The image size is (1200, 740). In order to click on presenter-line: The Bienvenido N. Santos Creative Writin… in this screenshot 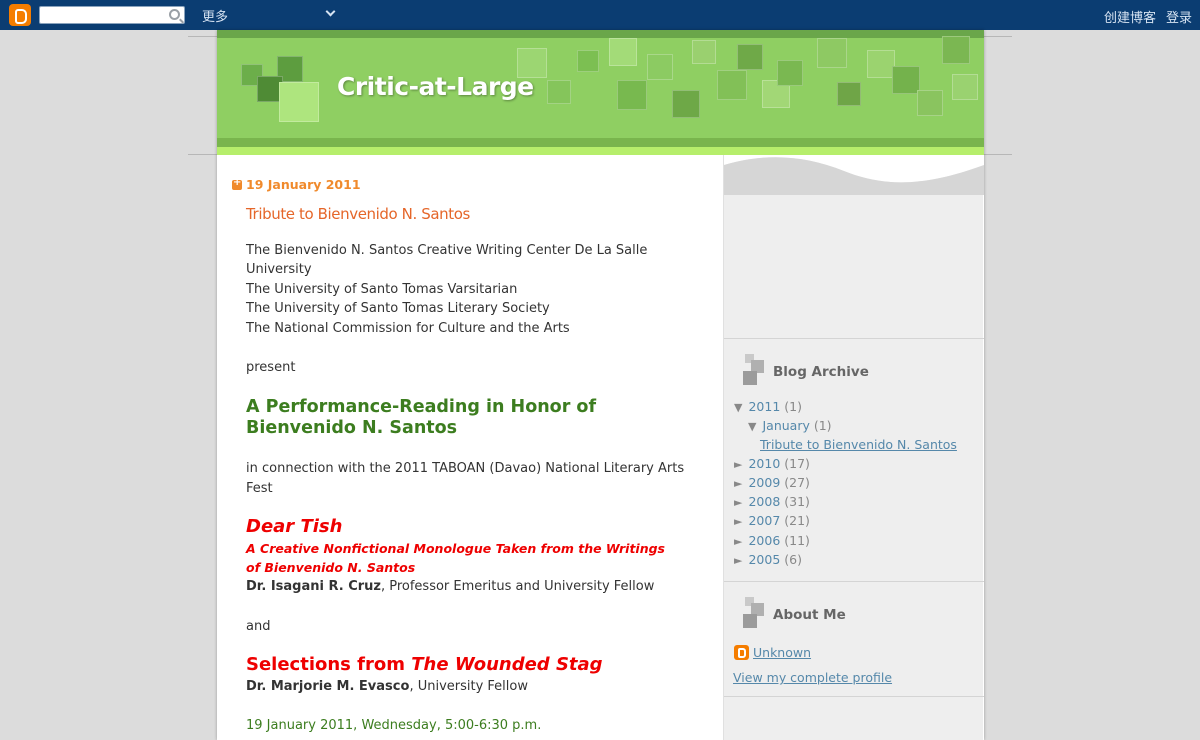, I will do `click(447, 250)`.